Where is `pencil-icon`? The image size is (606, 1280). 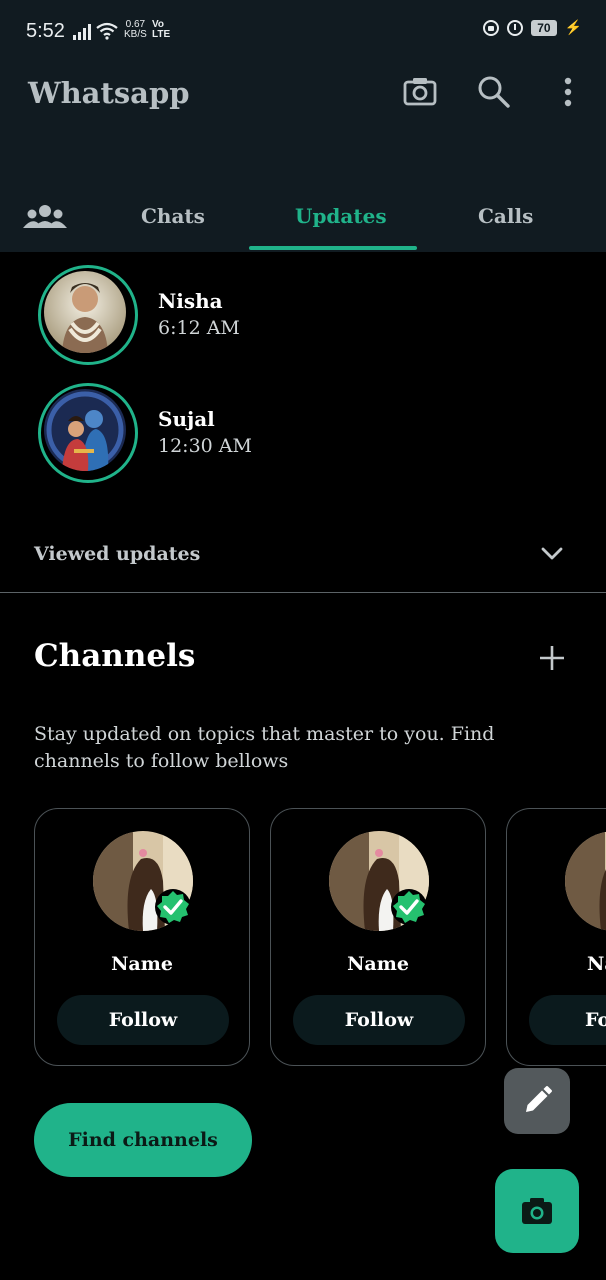
pencil-icon is located at coordinates (539, 1099).